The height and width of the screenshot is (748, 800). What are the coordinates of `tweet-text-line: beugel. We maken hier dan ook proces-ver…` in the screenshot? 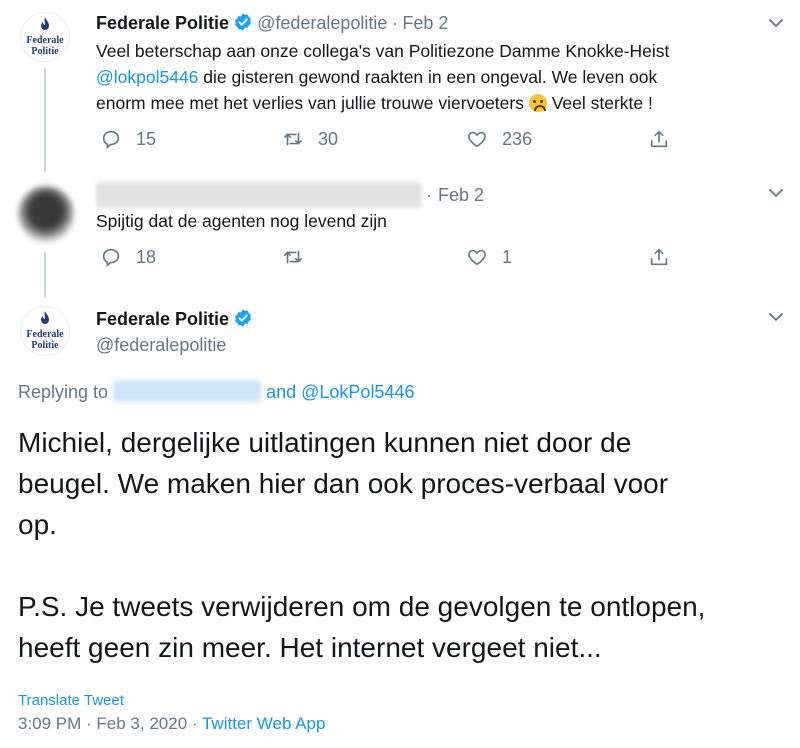 It's located at (343, 483).